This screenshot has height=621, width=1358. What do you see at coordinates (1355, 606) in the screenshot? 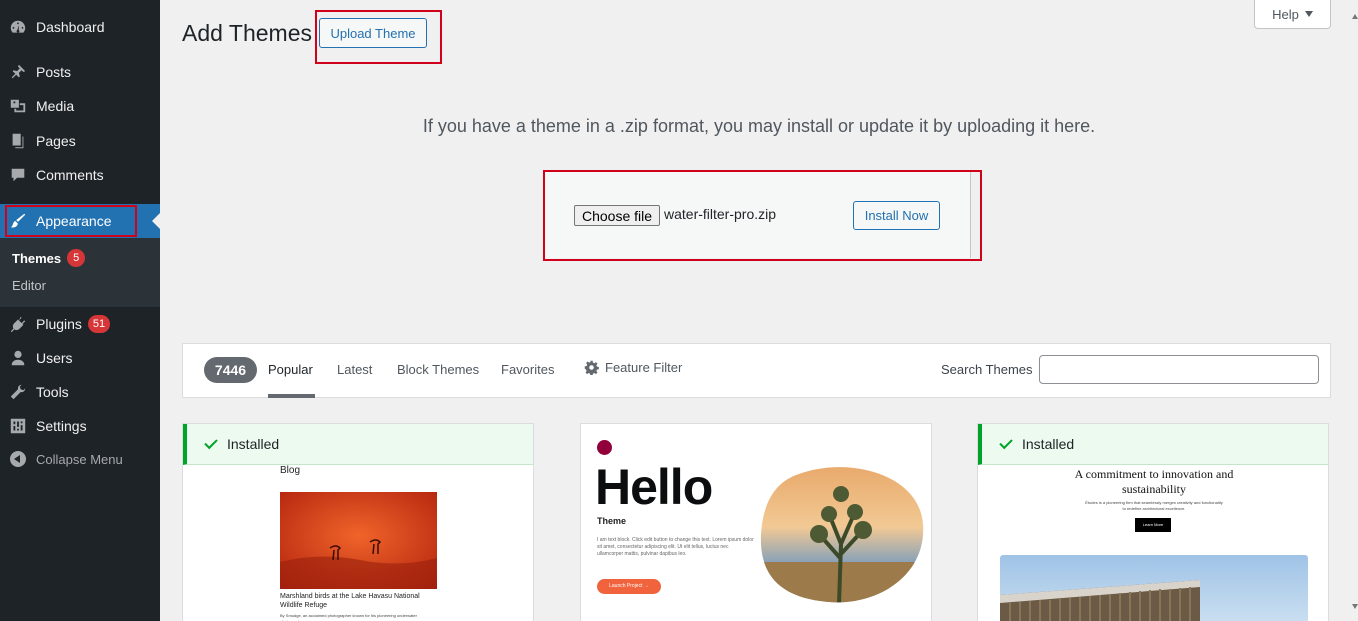
I see `scrollbar-down-arrow` at bounding box center [1355, 606].